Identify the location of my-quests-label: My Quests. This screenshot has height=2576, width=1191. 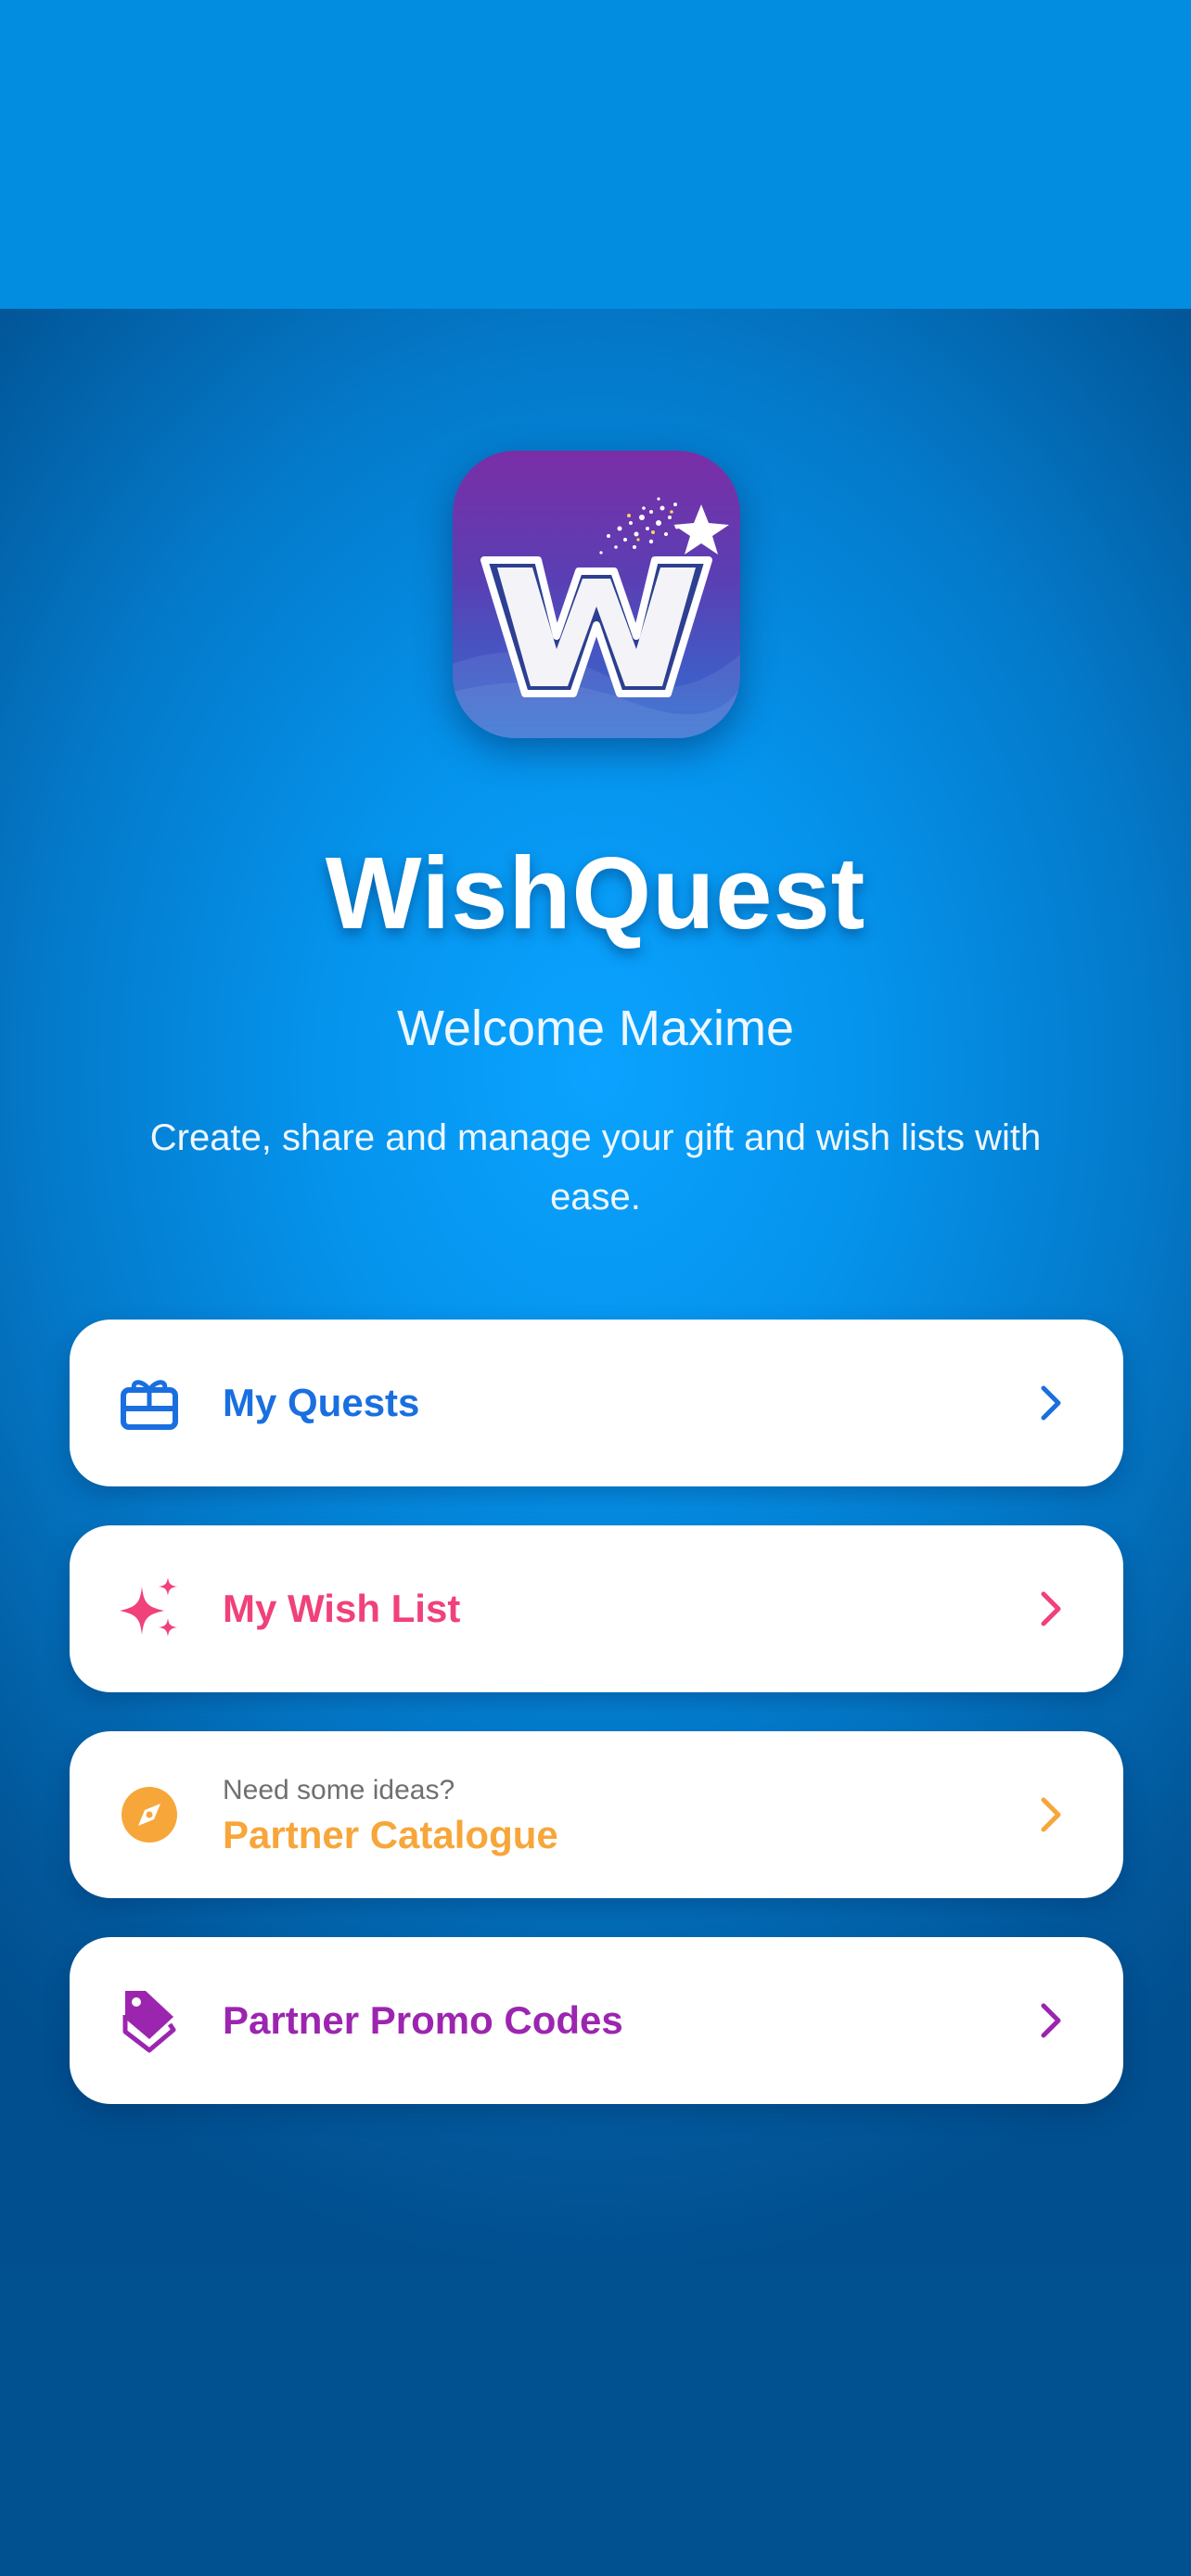
(321, 1403).